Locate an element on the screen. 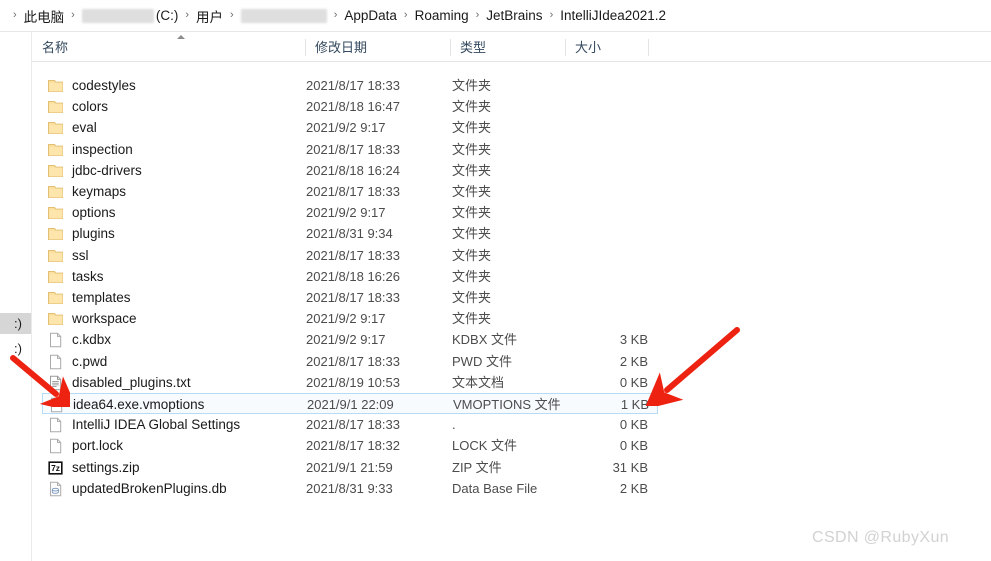 This screenshot has width=991, height=561. column-divider is located at coordinates (648, 47).